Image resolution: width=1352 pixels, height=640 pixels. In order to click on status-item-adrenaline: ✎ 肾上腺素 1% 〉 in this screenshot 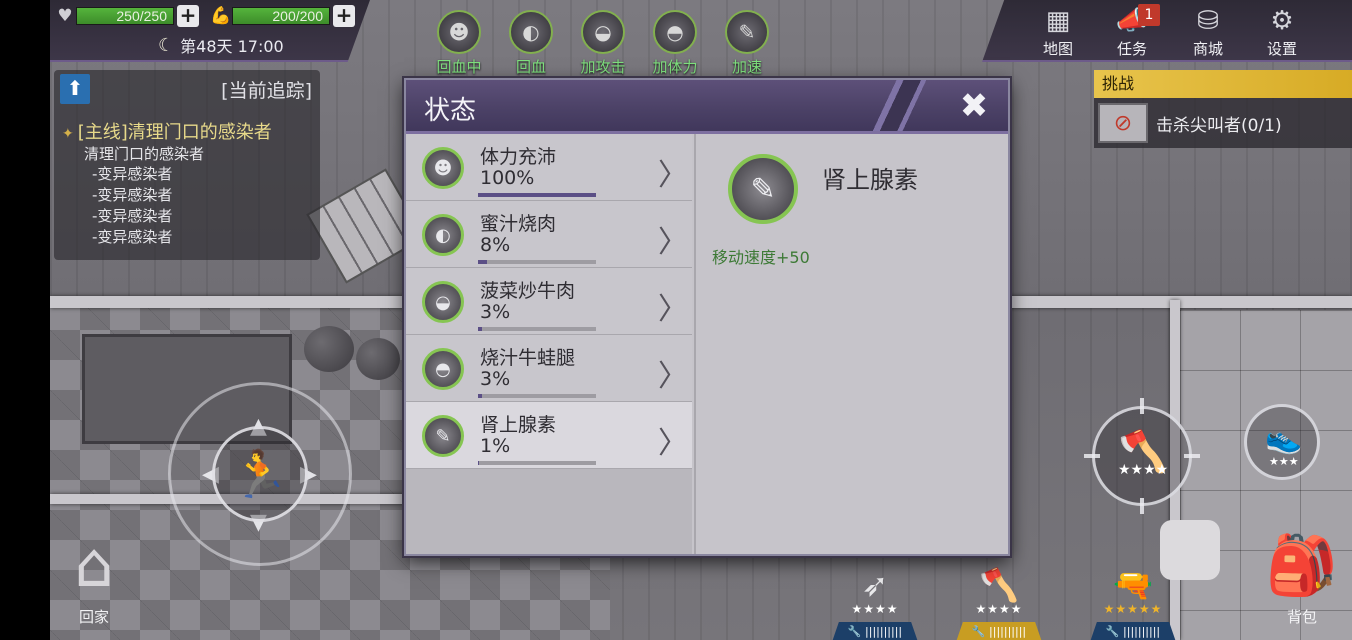, I will do `click(549, 435)`.